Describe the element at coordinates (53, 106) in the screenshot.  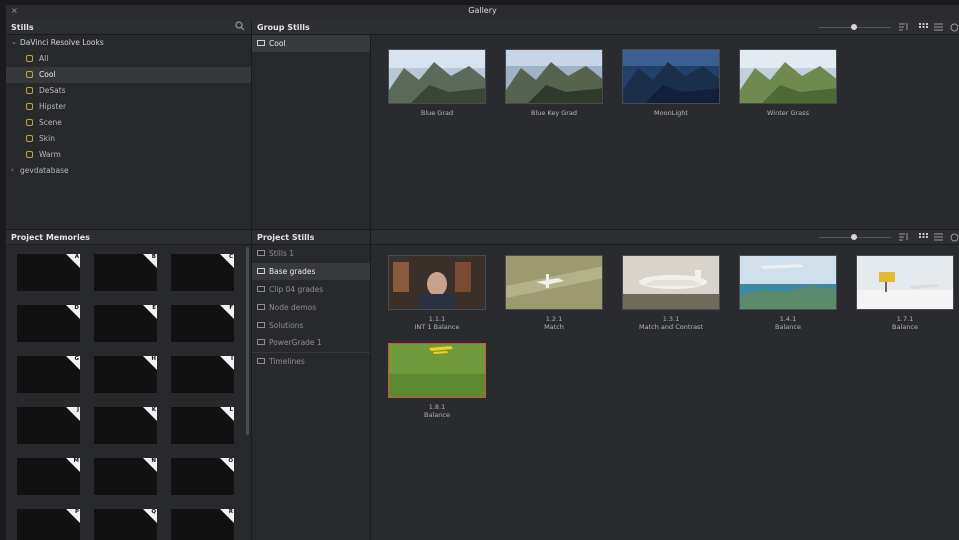
I see `tree-album-label: Hipster` at that location.